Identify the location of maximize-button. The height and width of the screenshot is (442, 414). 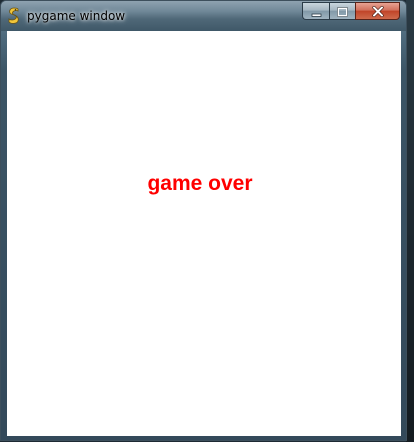
(342, 11).